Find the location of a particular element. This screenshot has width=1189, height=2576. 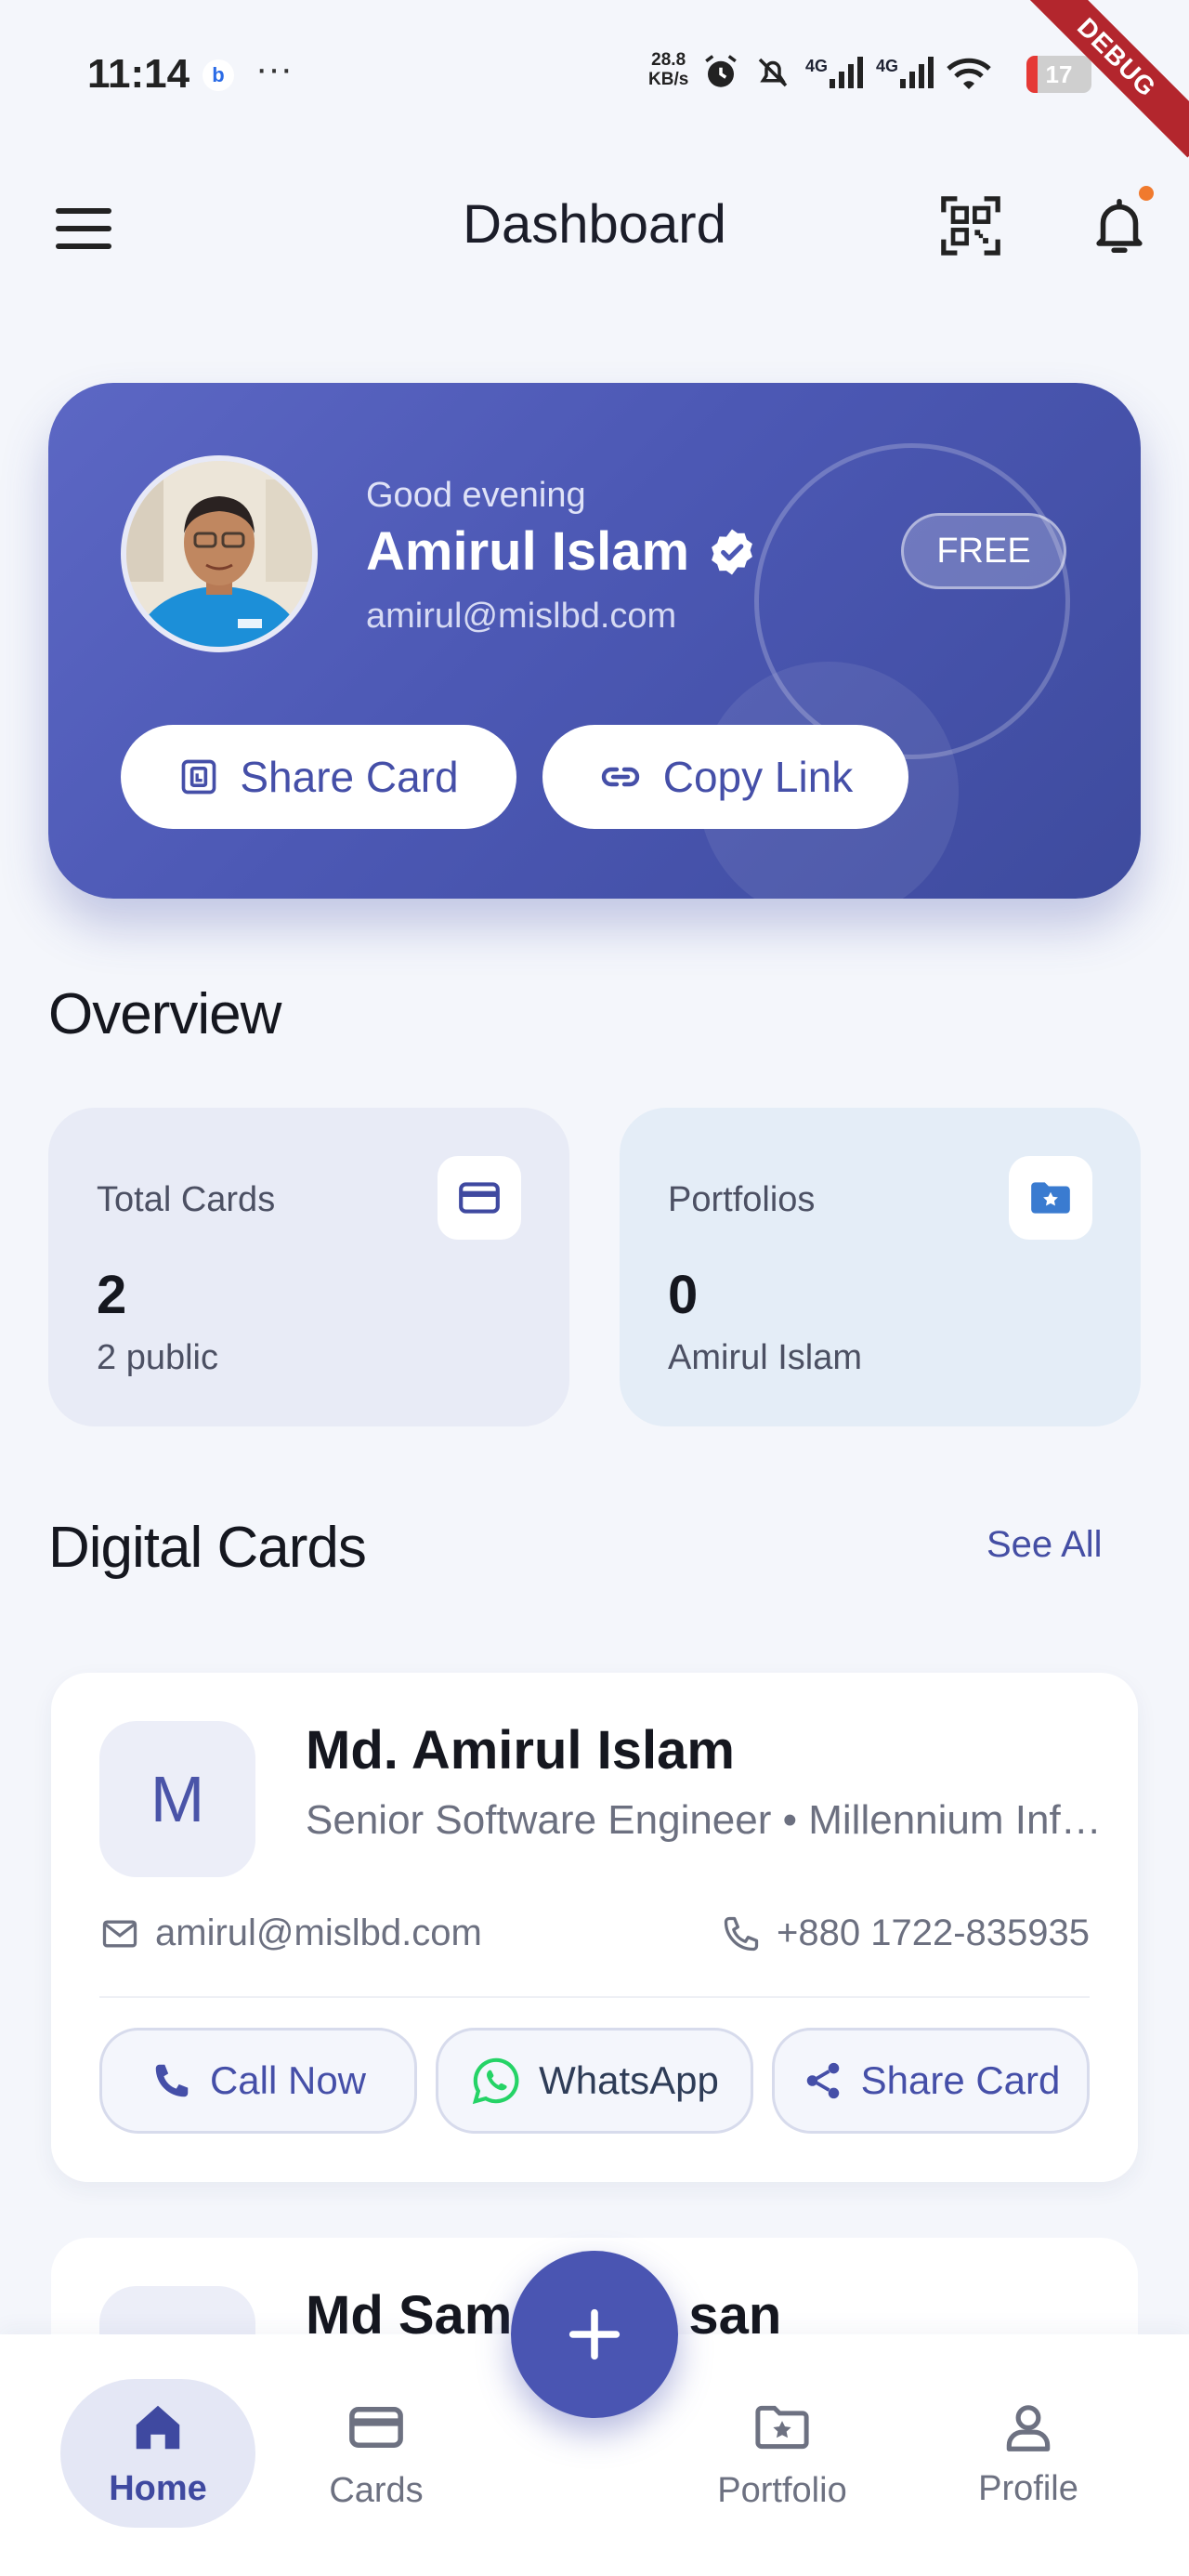

page-title: Dashboard is located at coordinates (594, 224).